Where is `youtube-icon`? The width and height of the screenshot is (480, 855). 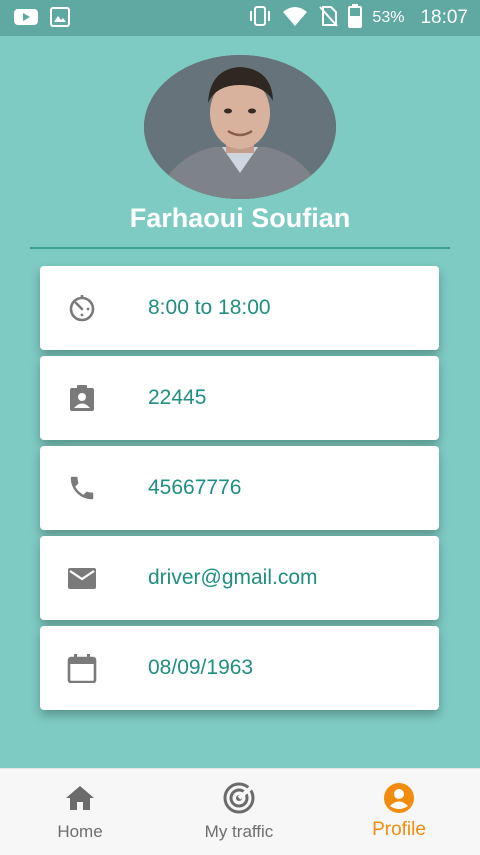
youtube-icon is located at coordinates (26, 19).